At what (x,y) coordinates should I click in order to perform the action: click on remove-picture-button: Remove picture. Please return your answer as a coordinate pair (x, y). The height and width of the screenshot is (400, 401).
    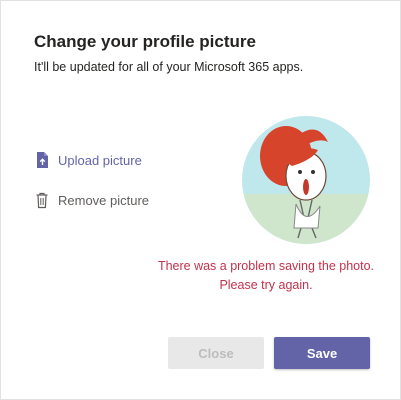
    Looking at the image, I should click on (91, 200).